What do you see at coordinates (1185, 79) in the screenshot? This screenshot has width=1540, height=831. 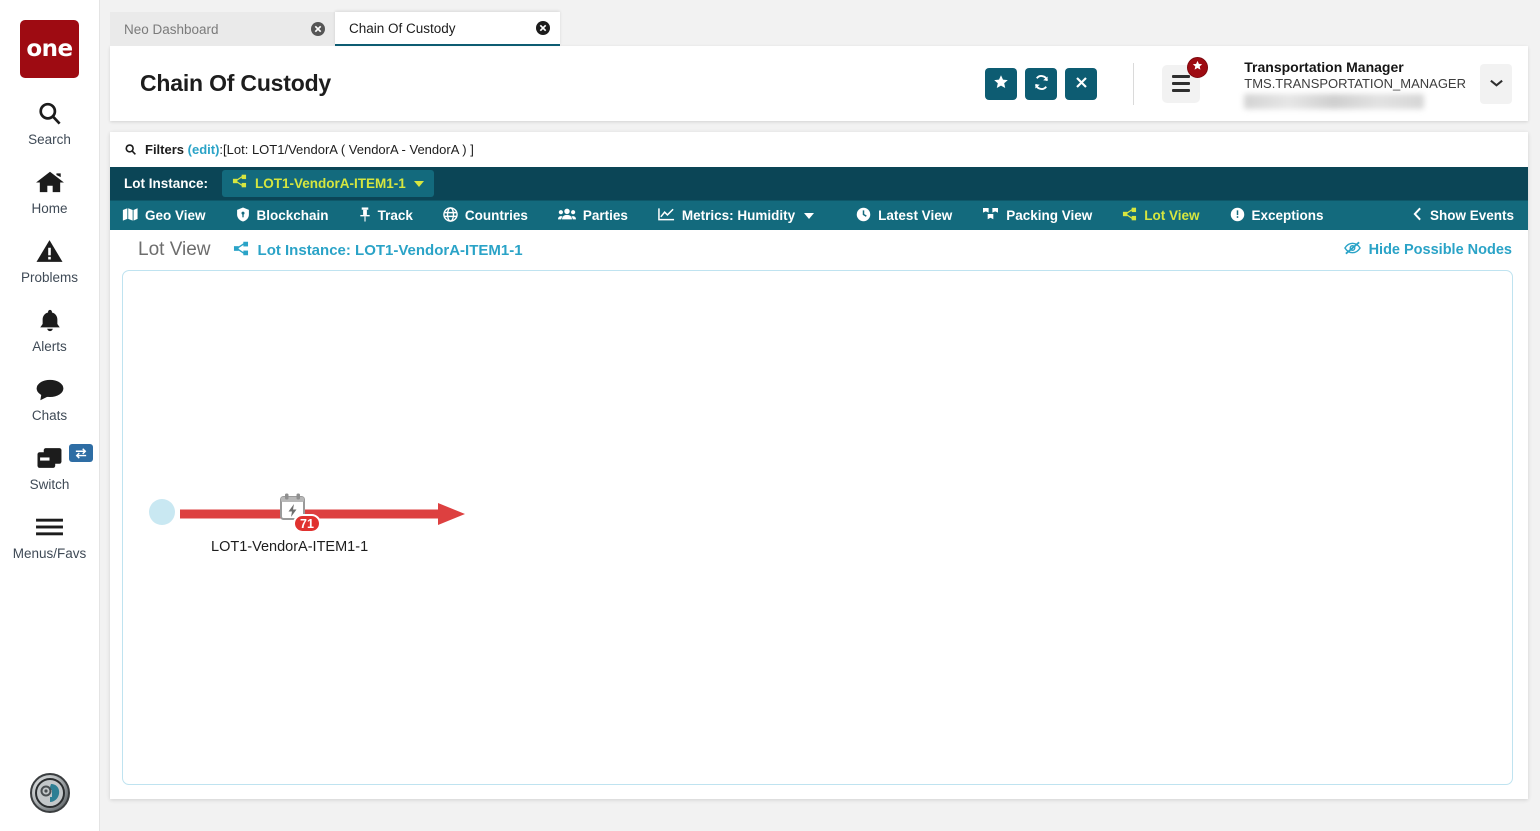 I see `header-menu-wrapper` at bounding box center [1185, 79].